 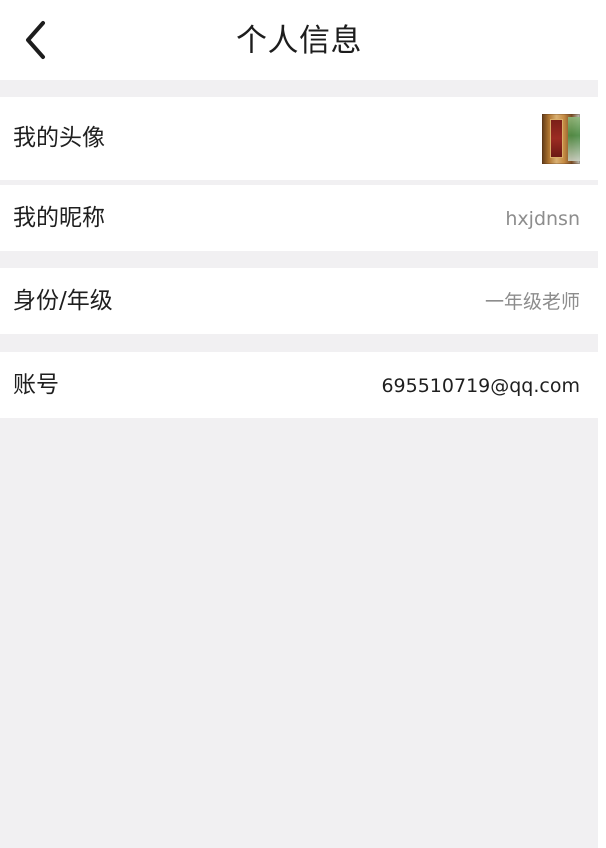 I want to click on nickname-row: 我的昵称 hxjdnsn, so click(x=299, y=218).